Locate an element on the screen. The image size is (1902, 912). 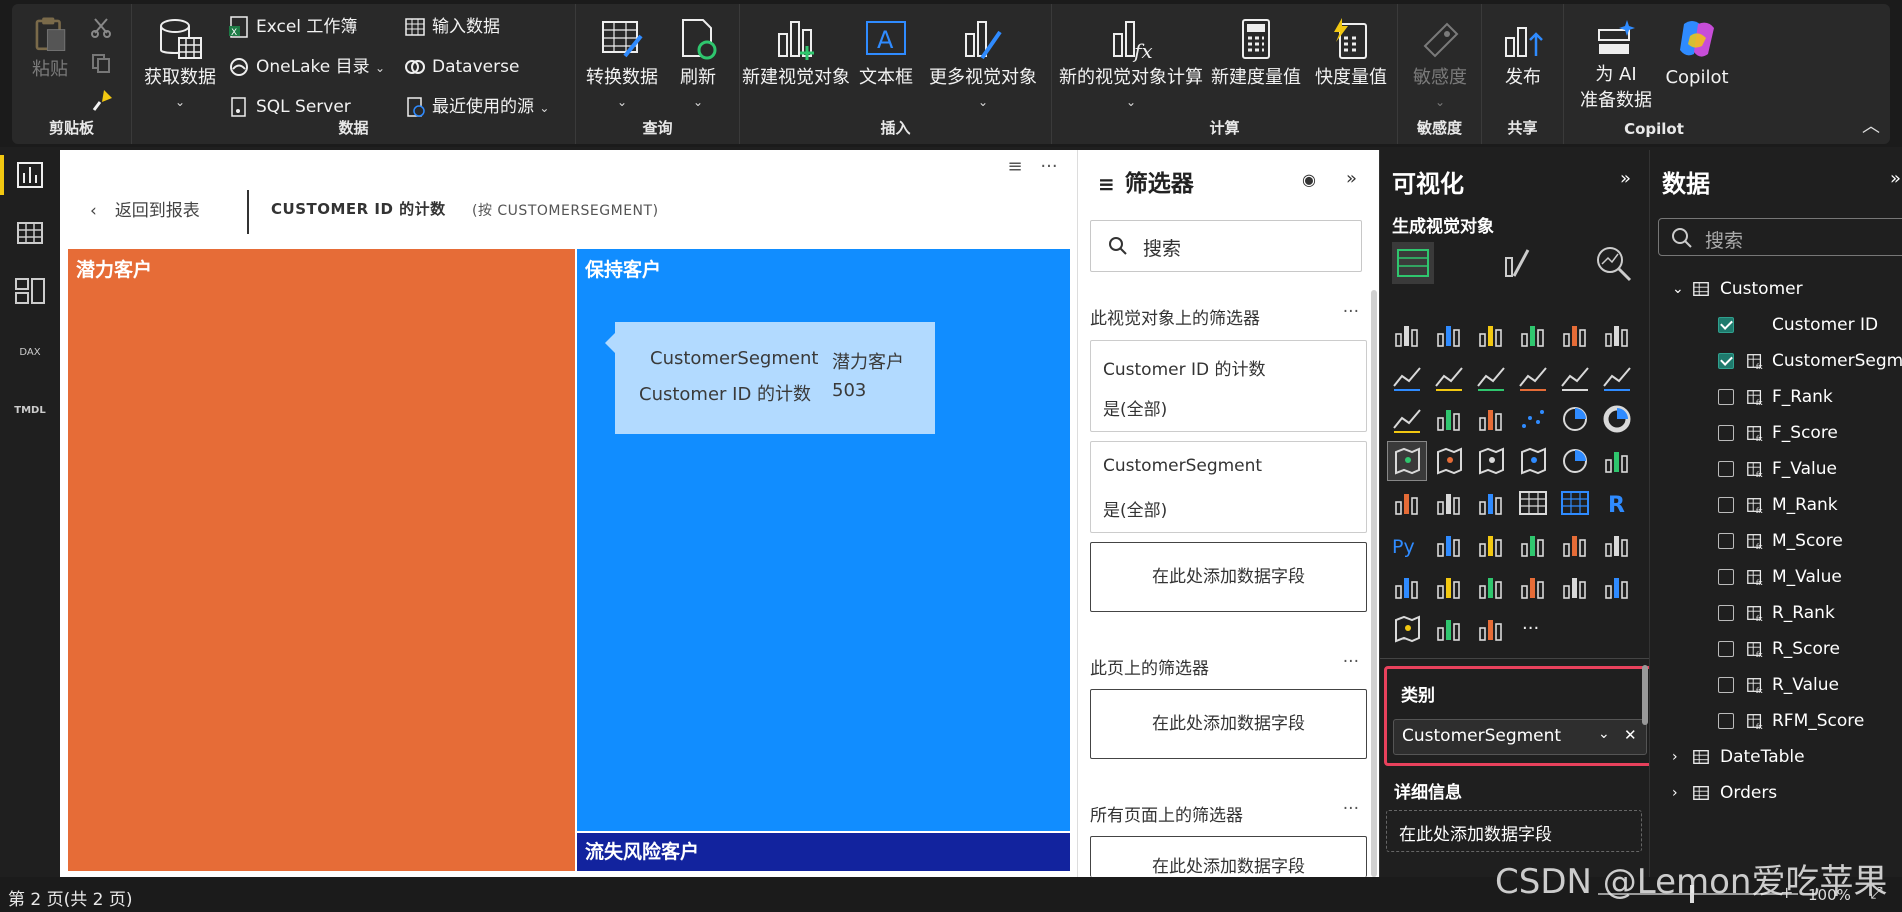
excel-workbook-button: X Excel 工作簿 is located at coordinates (292, 27).